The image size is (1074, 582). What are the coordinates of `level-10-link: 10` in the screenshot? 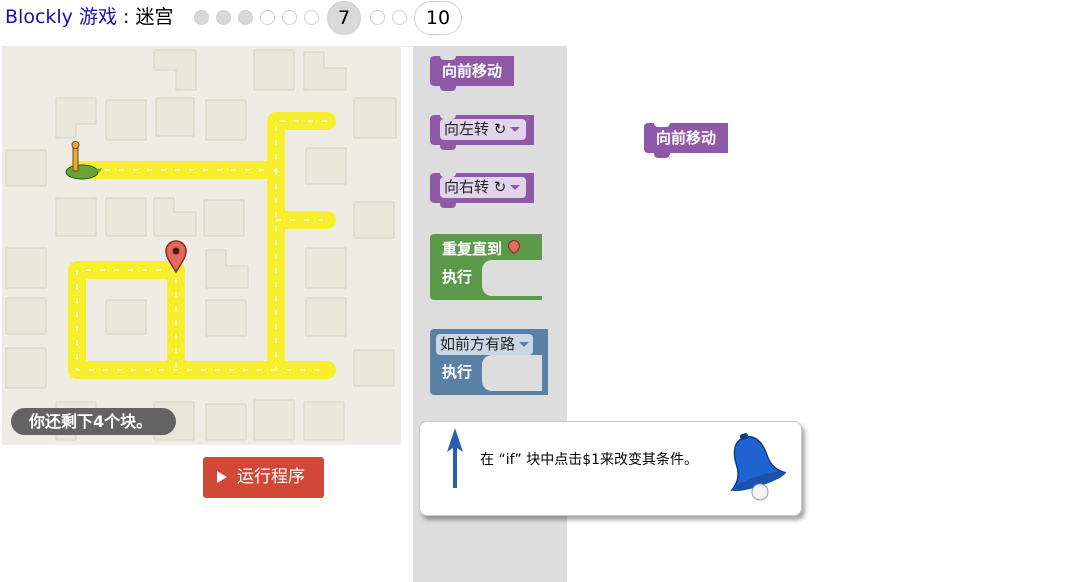 It's located at (438, 18).